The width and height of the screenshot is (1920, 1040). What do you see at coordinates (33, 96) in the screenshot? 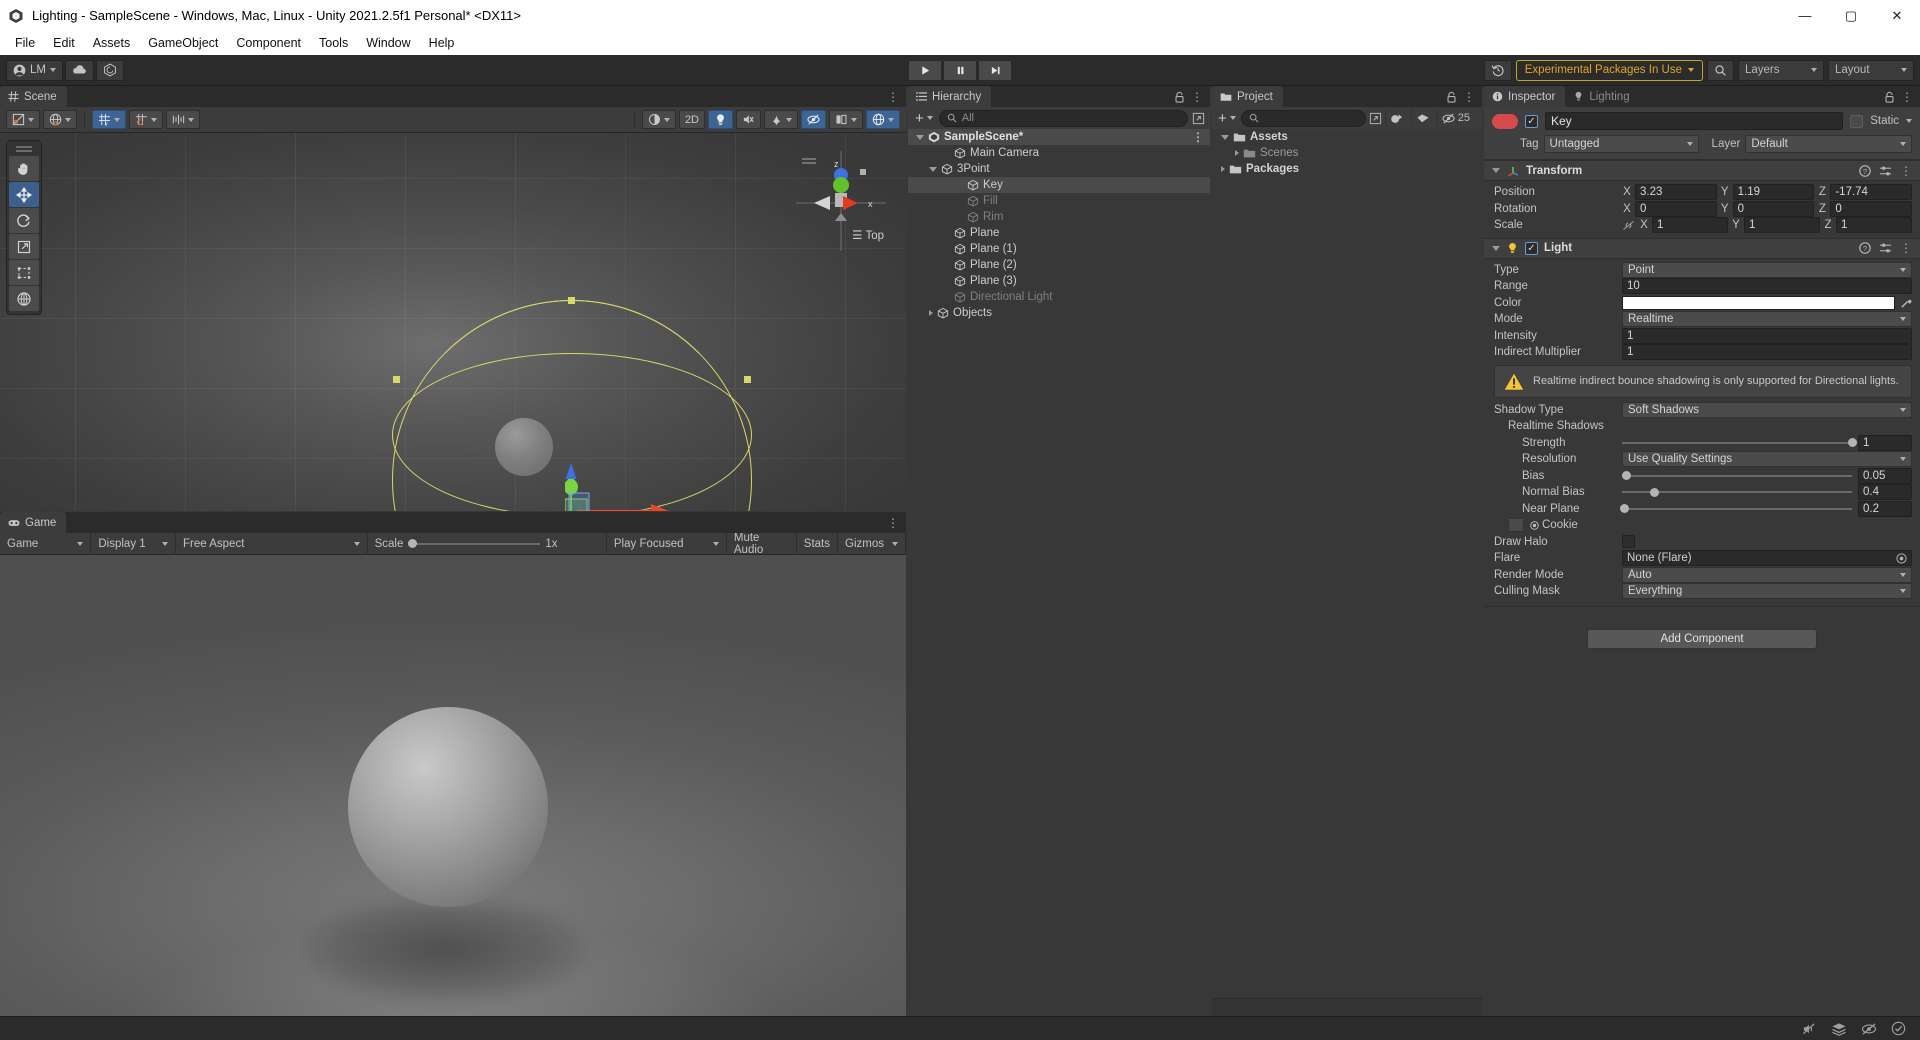
I see `tab-scene: Scene` at bounding box center [33, 96].